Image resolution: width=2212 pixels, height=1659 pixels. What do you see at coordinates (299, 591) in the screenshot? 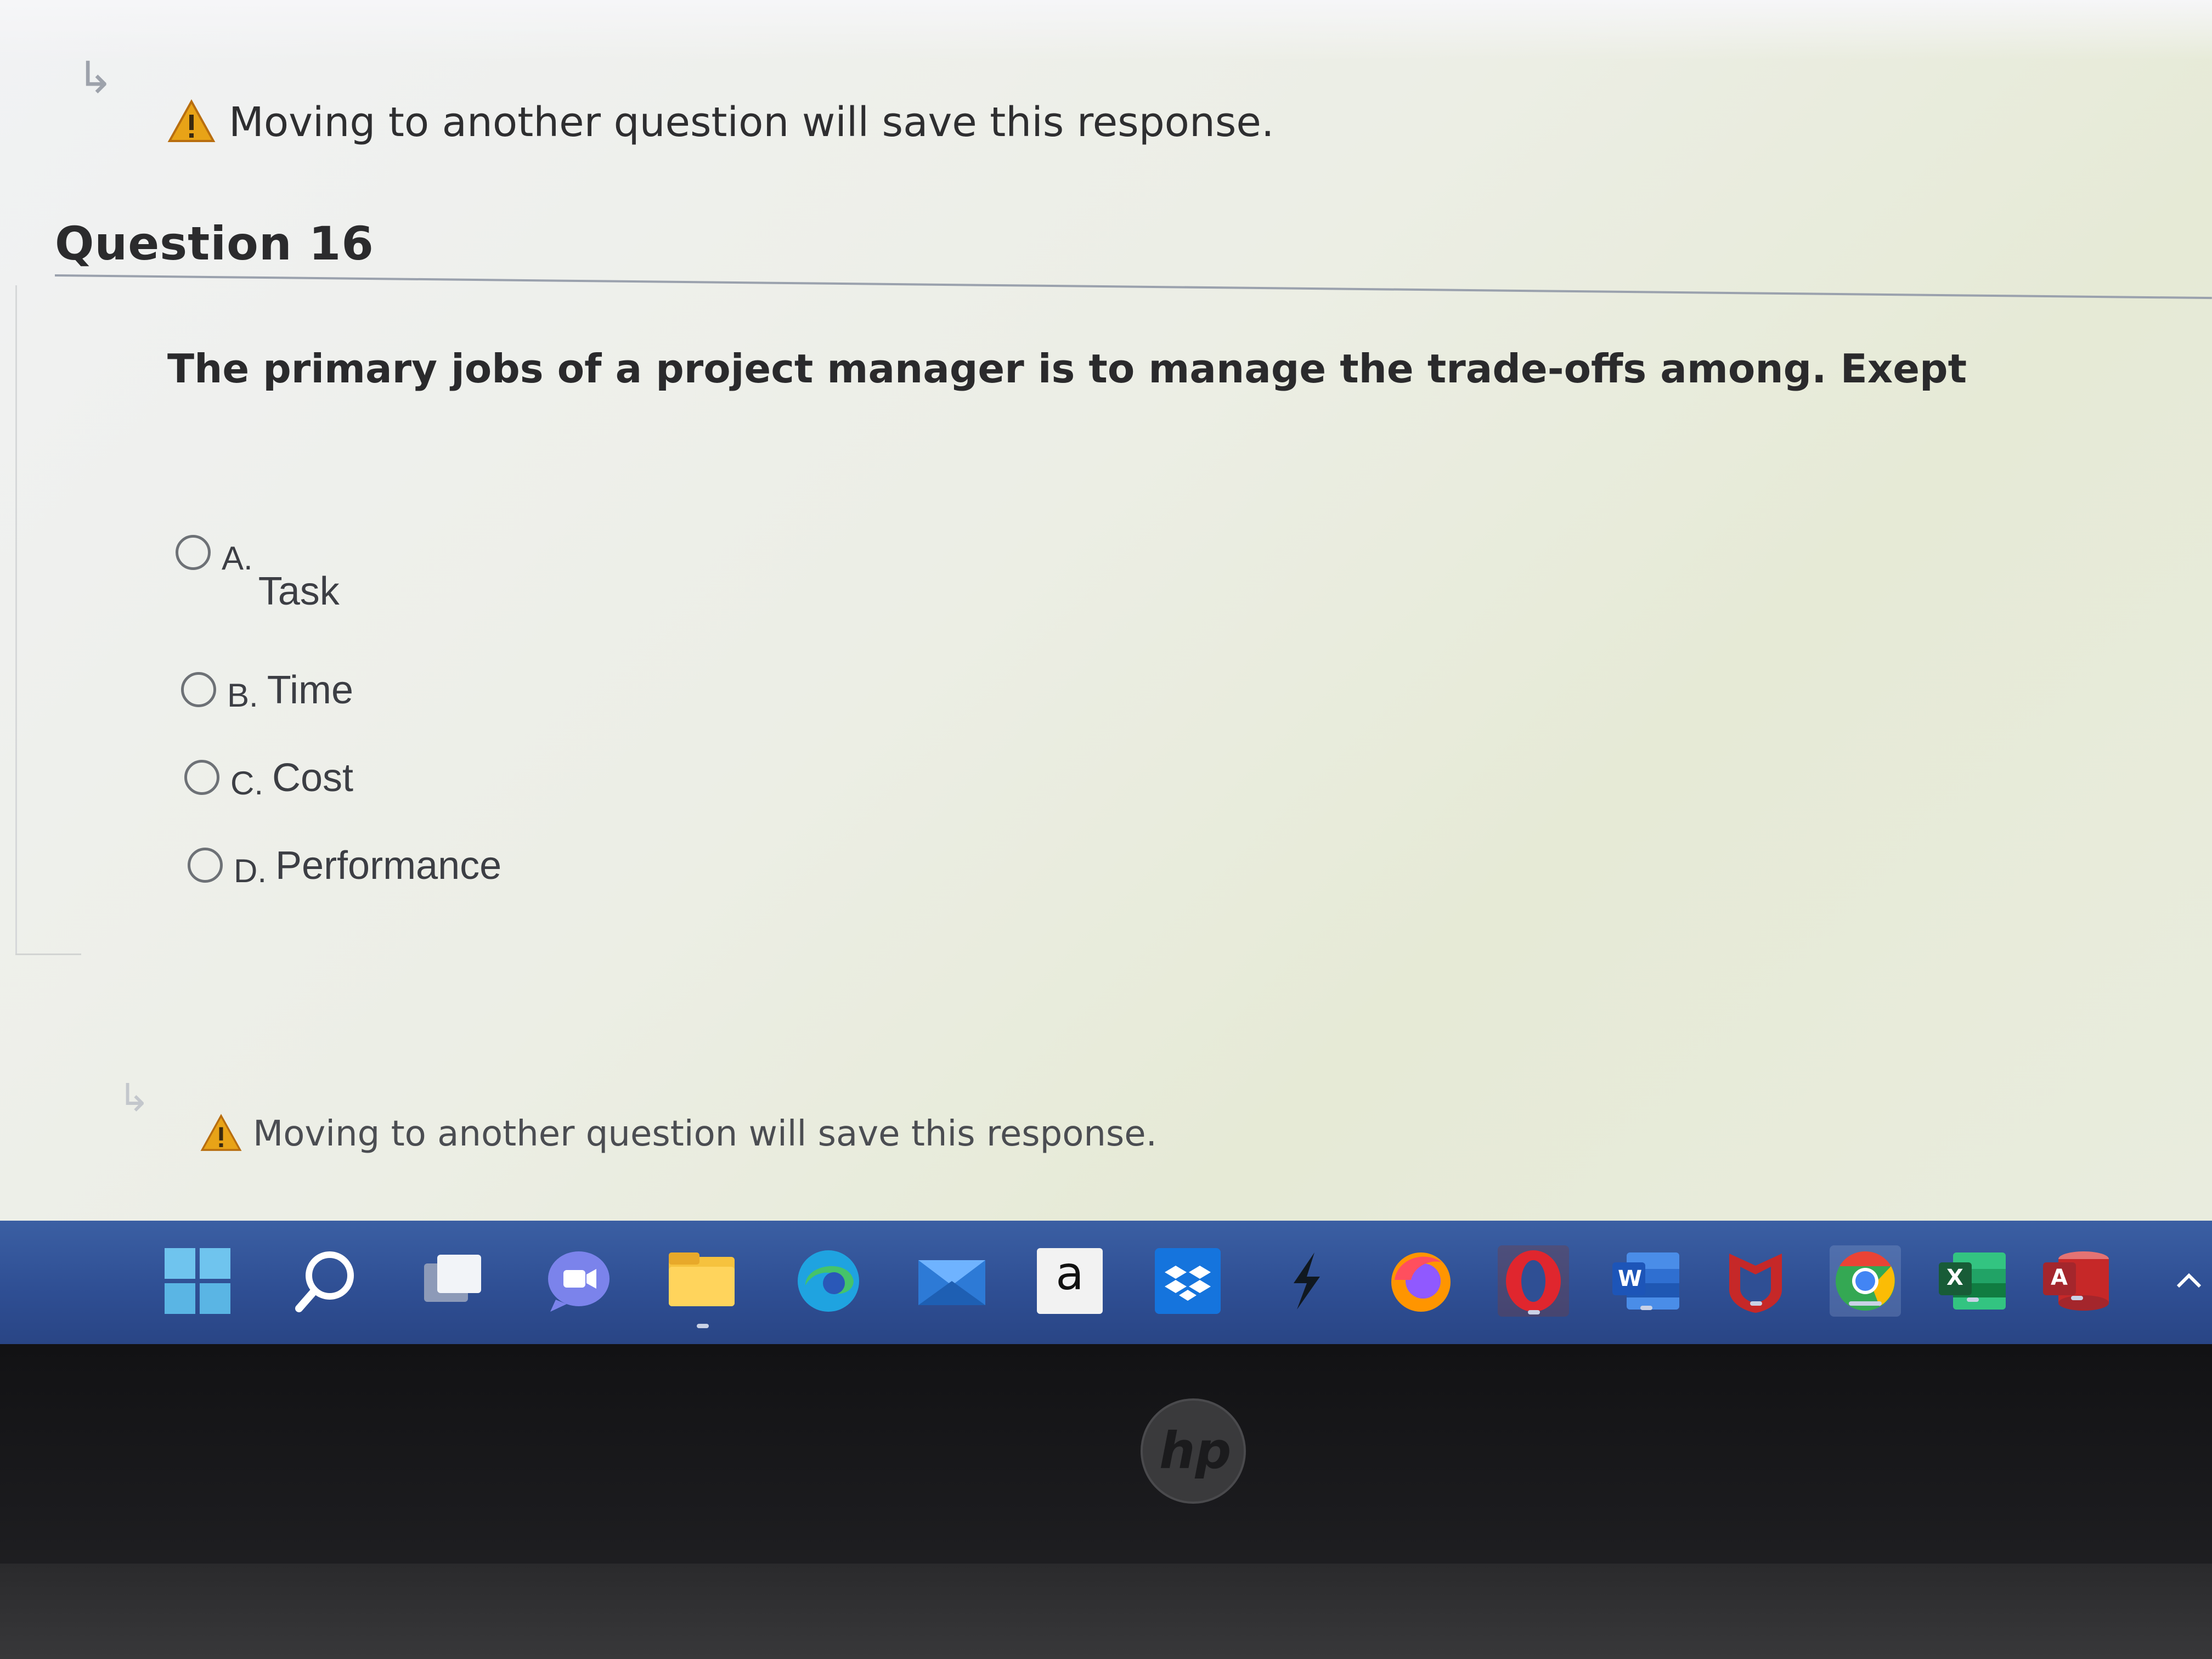
I see `option-label: Task` at bounding box center [299, 591].